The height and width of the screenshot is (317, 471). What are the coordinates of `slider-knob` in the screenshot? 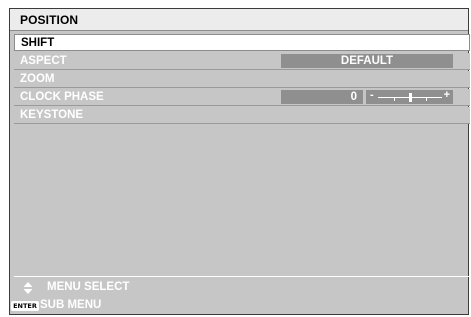 It's located at (410, 97).